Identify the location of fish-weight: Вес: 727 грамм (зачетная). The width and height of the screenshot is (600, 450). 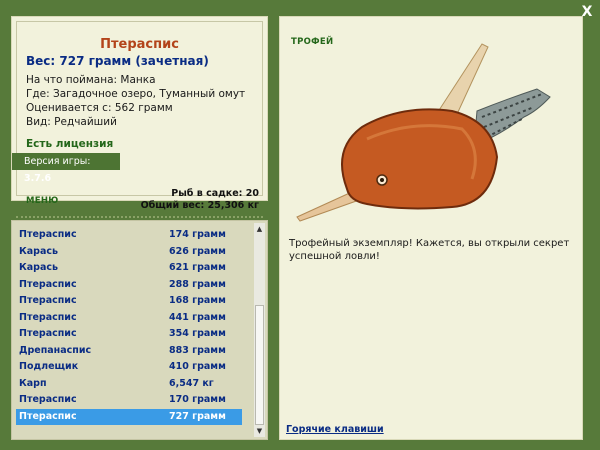
(117, 61).